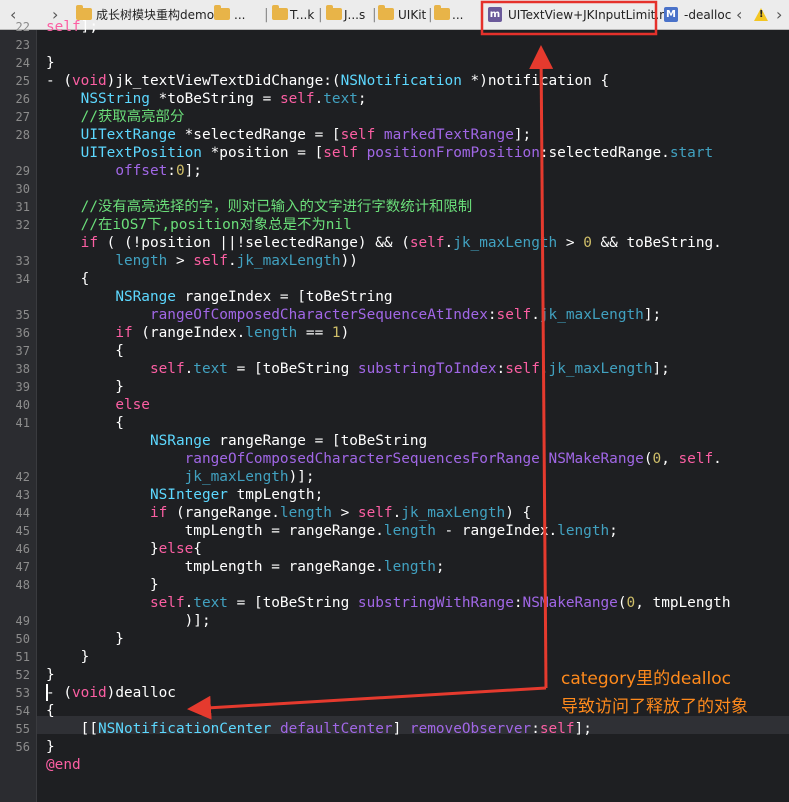 The image size is (789, 802). I want to click on code-line: //没有高亮选择的字，则对已输入的文字进行字数统计和限制, so click(259, 207).